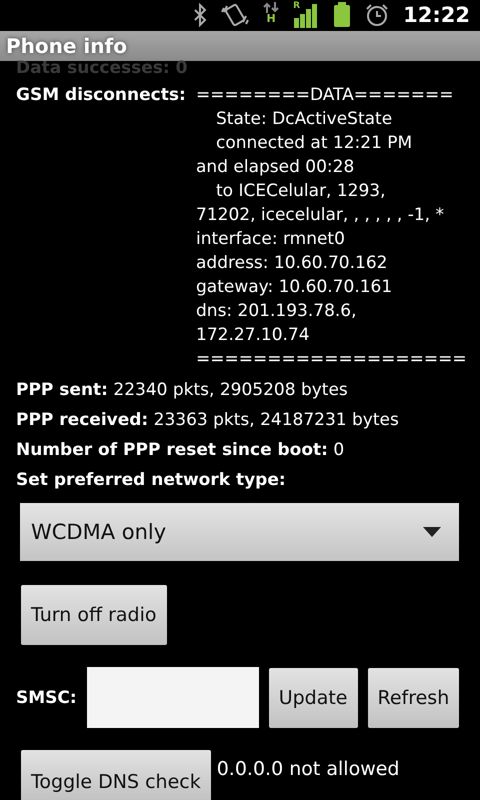 This screenshot has width=480, height=800. What do you see at coordinates (200, 15) in the screenshot?
I see `bluetooth-icon` at bounding box center [200, 15].